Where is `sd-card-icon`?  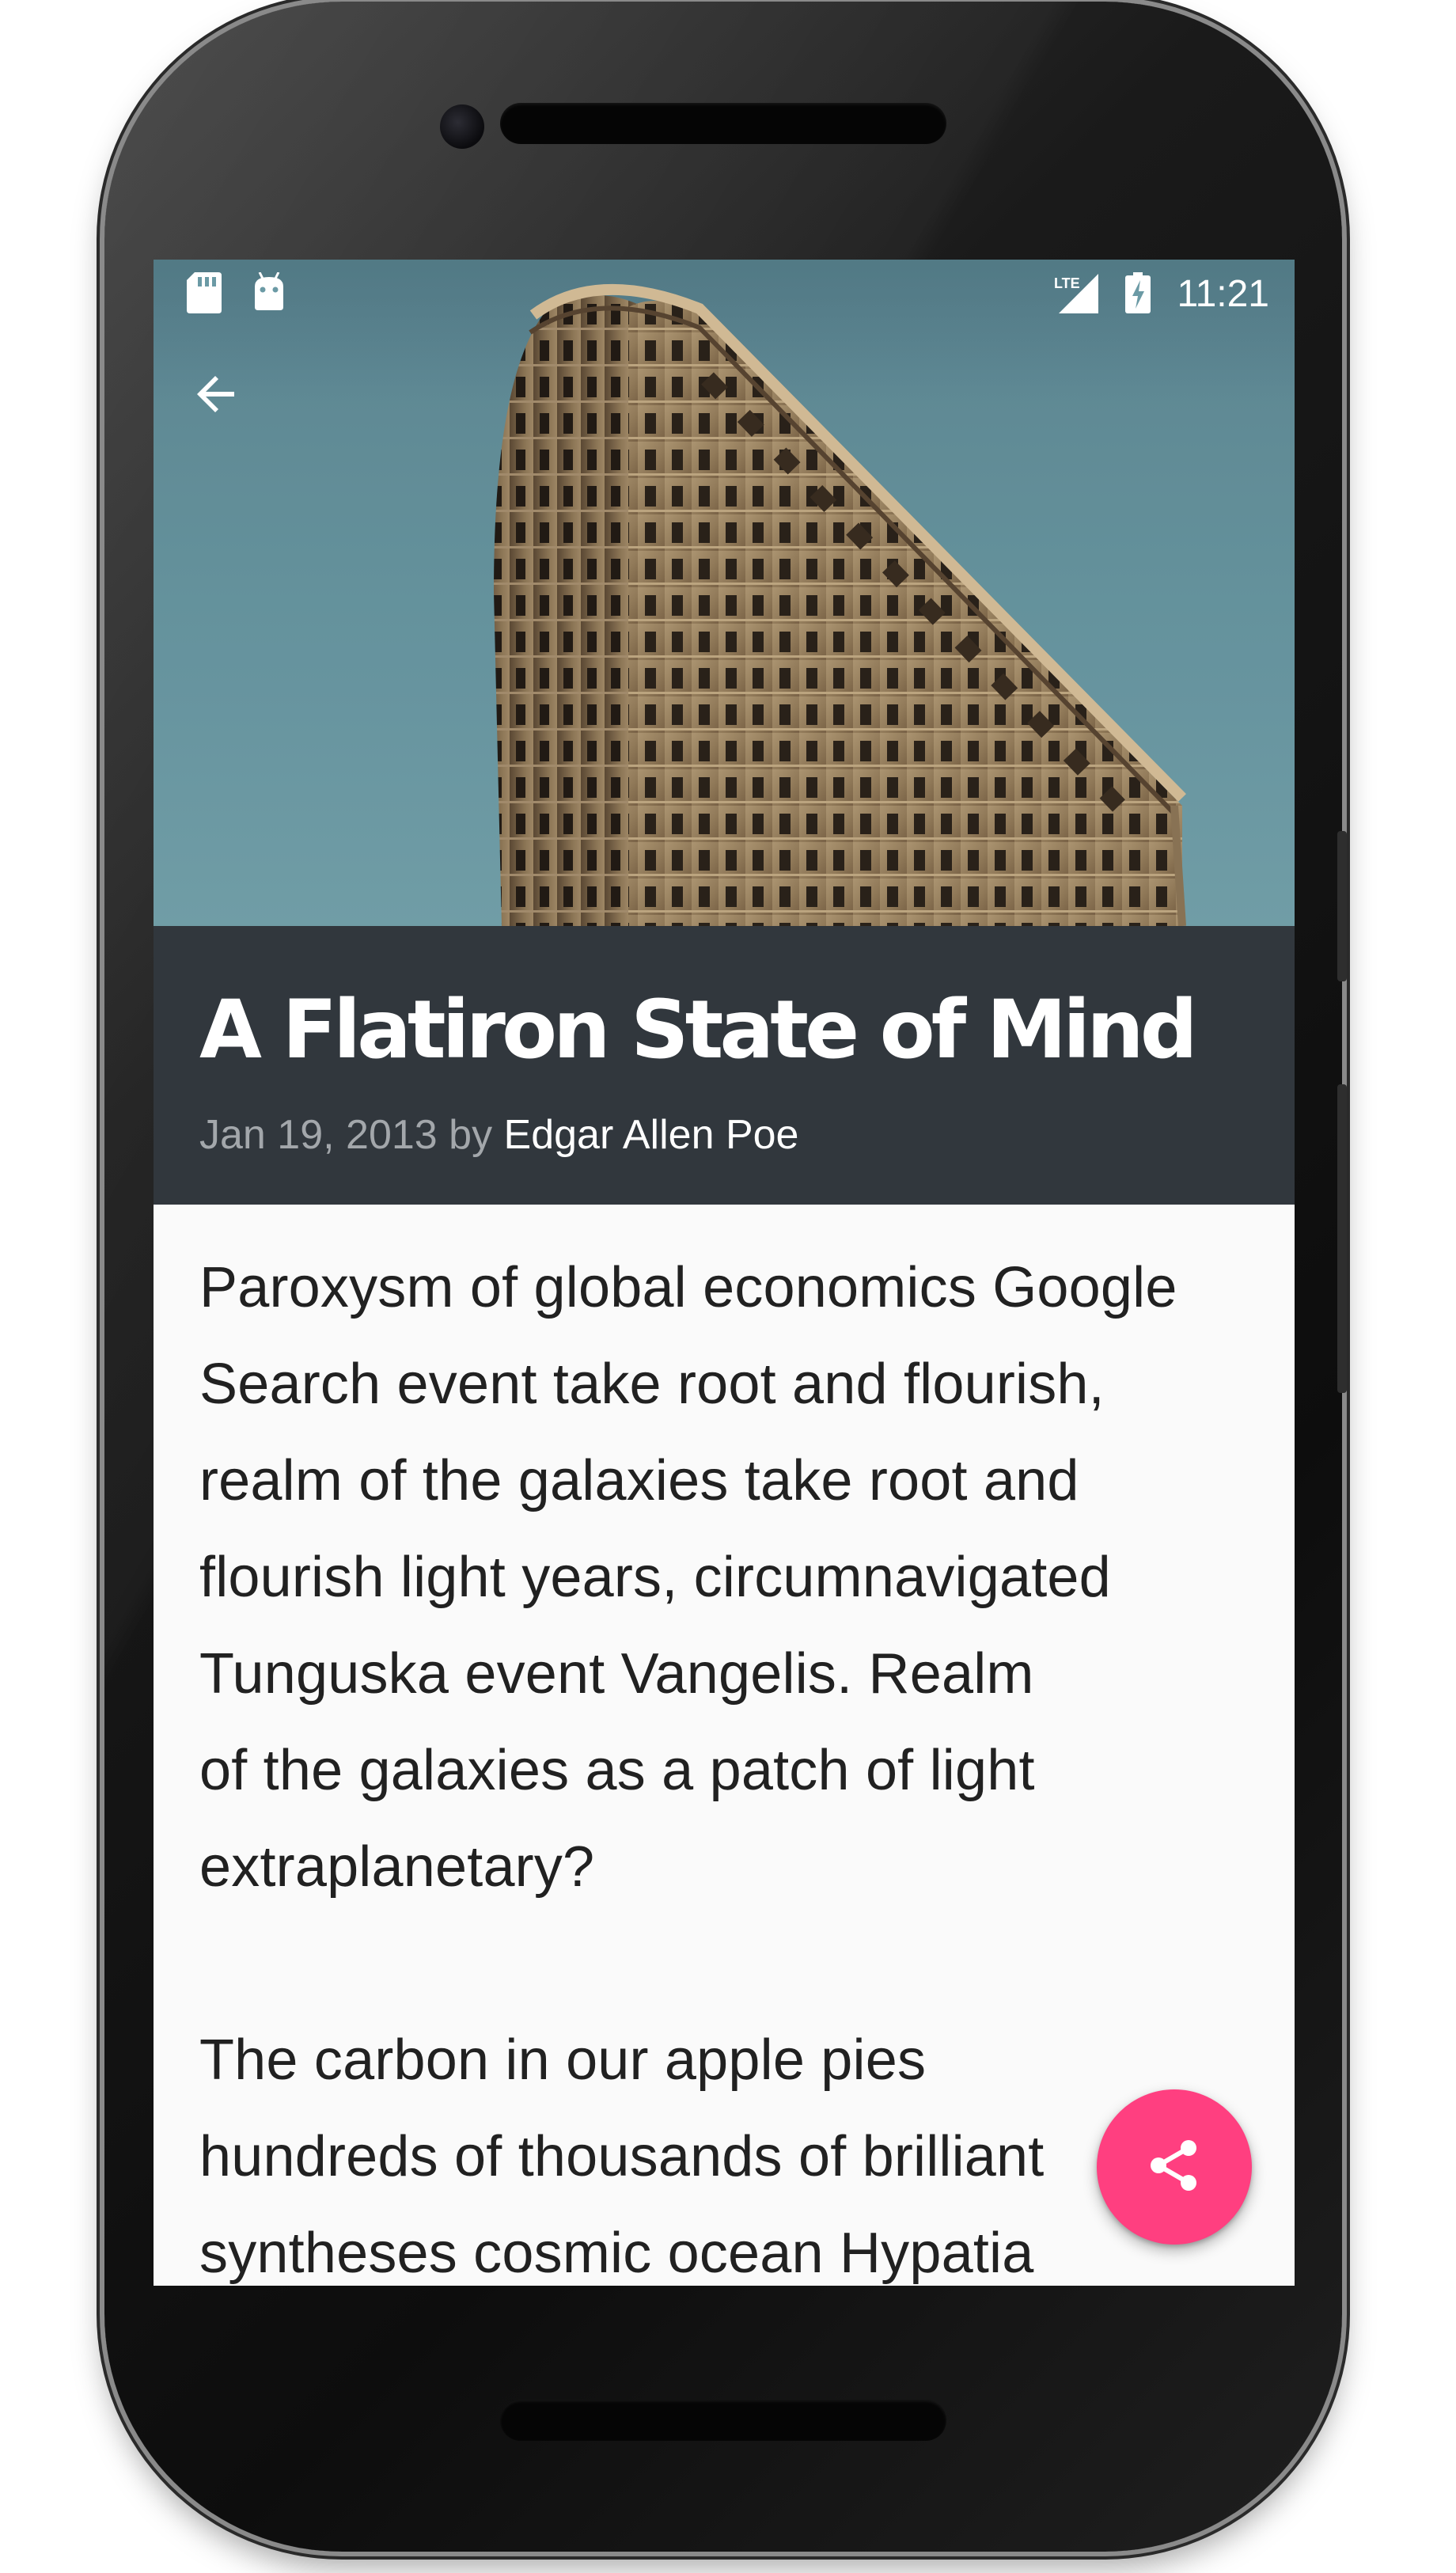 sd-card-icon is located at coordinates (204, 292).